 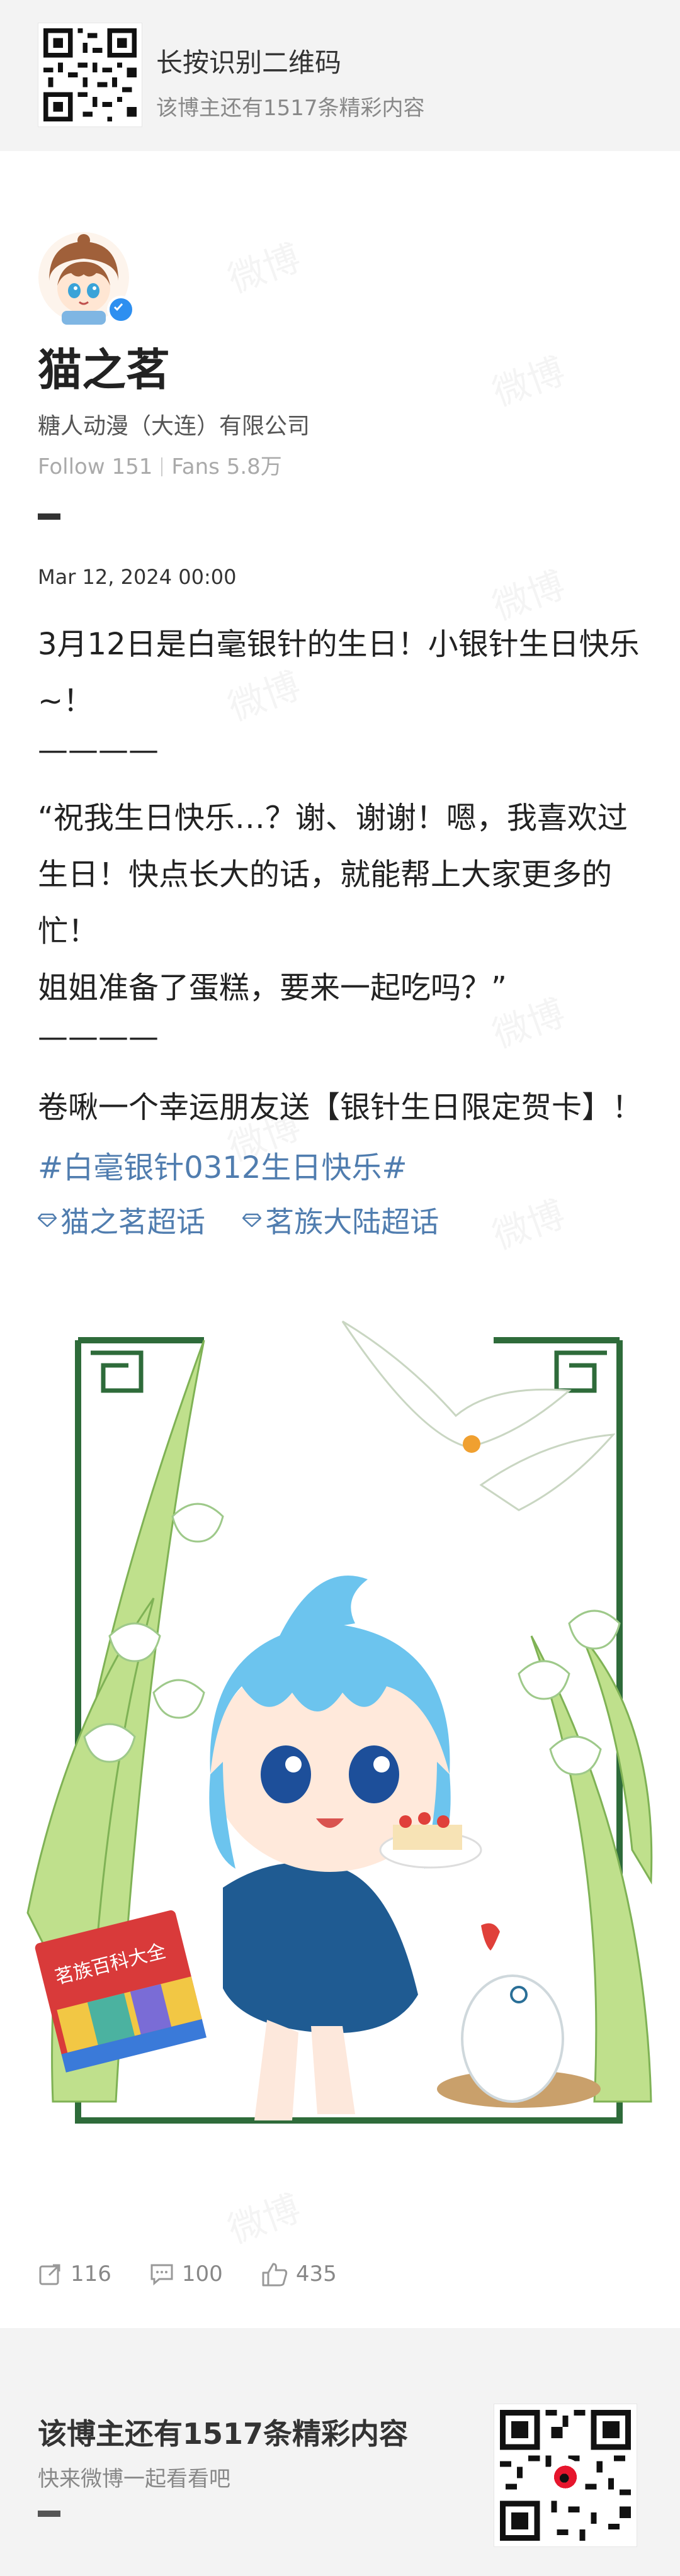 I want to click on bottom-banner-title: 该博主还有1517条精彩内容, so click(x=223, y=2434).